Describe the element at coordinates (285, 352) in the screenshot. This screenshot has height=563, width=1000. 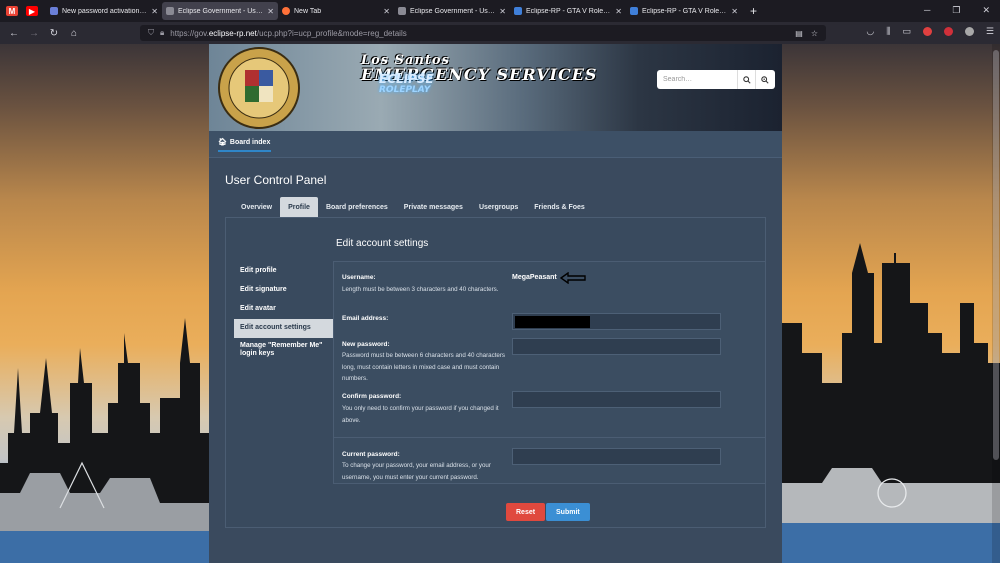
I see `menu-remember-me-keys: Manage "Remember Me" login keys` at that location.